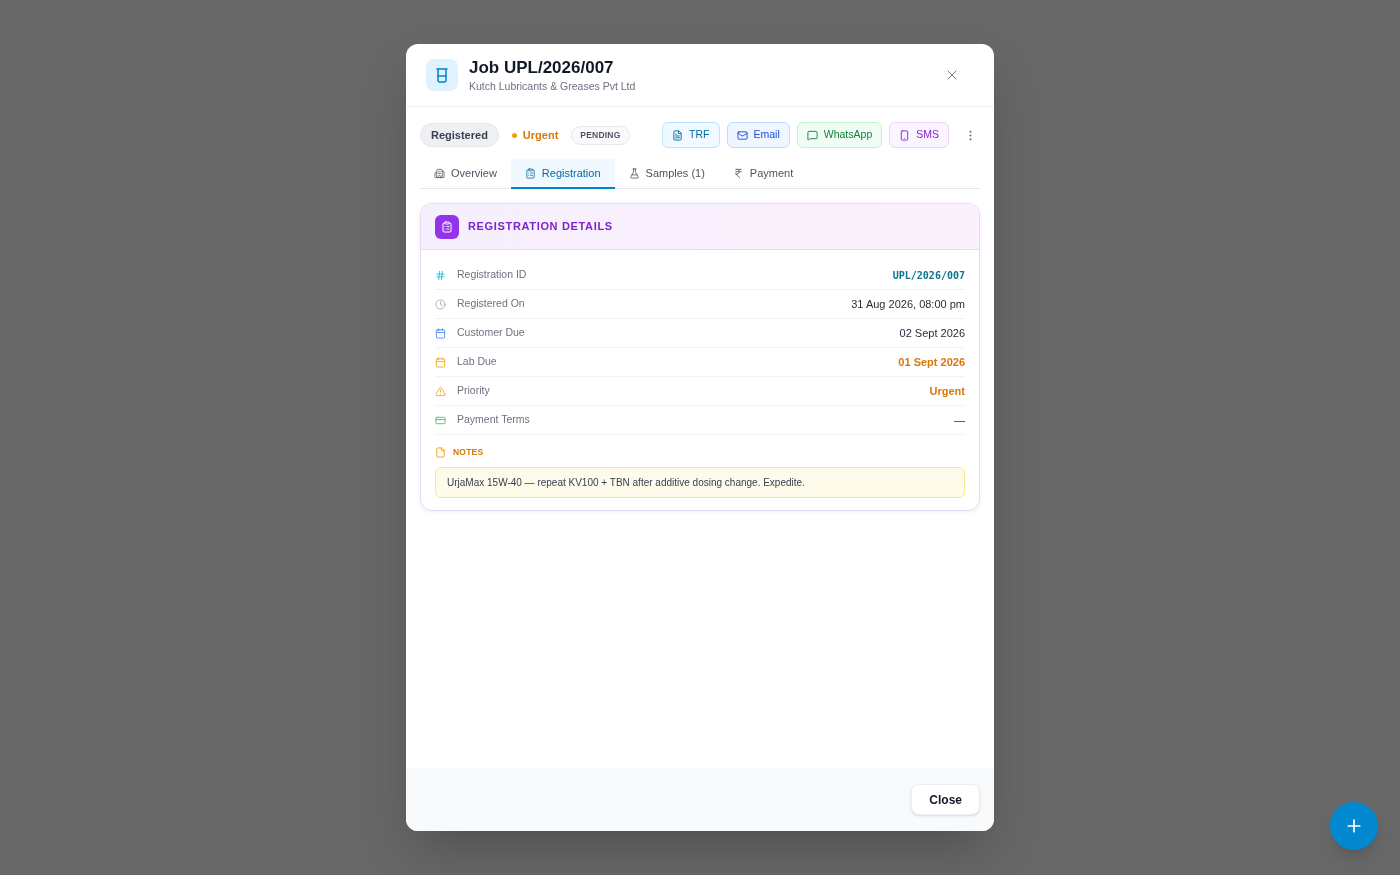  I want to click on flask-icon, so click(634, 173).